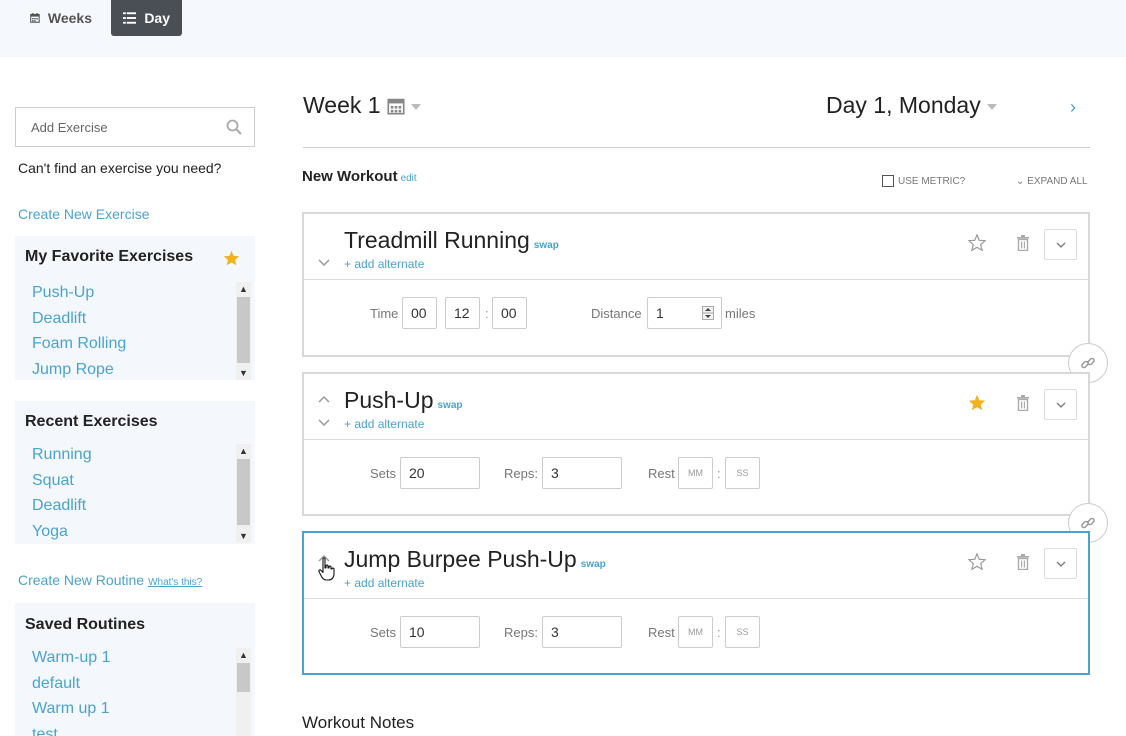 This screenshot has height=736, width=1126. Describe the element at coordinates (660, 313) in the screenshot. I see `distance-value: 1` at that location.